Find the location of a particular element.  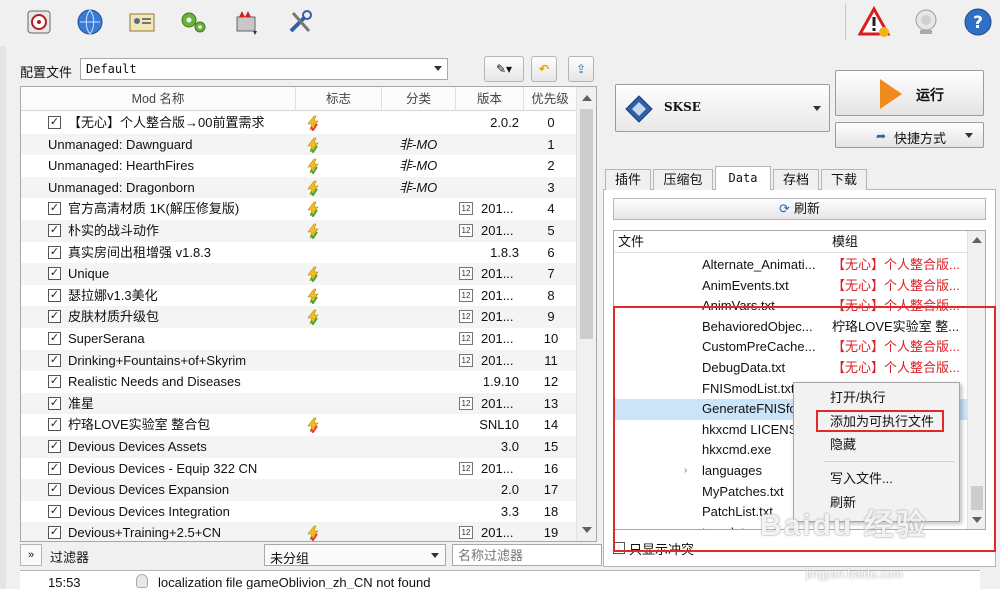

restore-backup-button: ↶ is located at coordinates (544, 69).